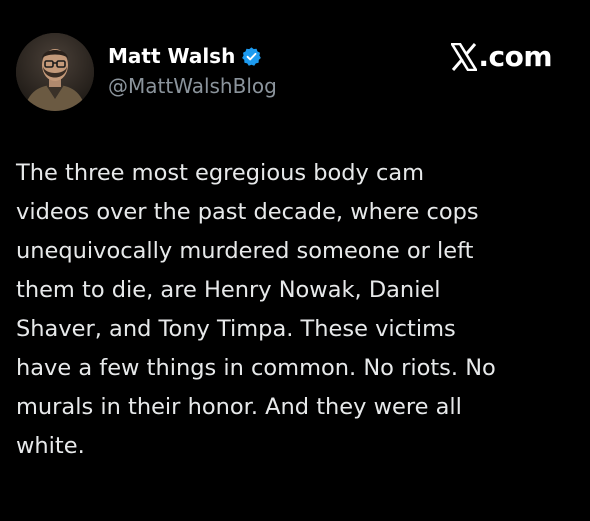 Image resolution: width=590 pixels, height=521 pixels. I want to click on avatar, so click(55, 72).